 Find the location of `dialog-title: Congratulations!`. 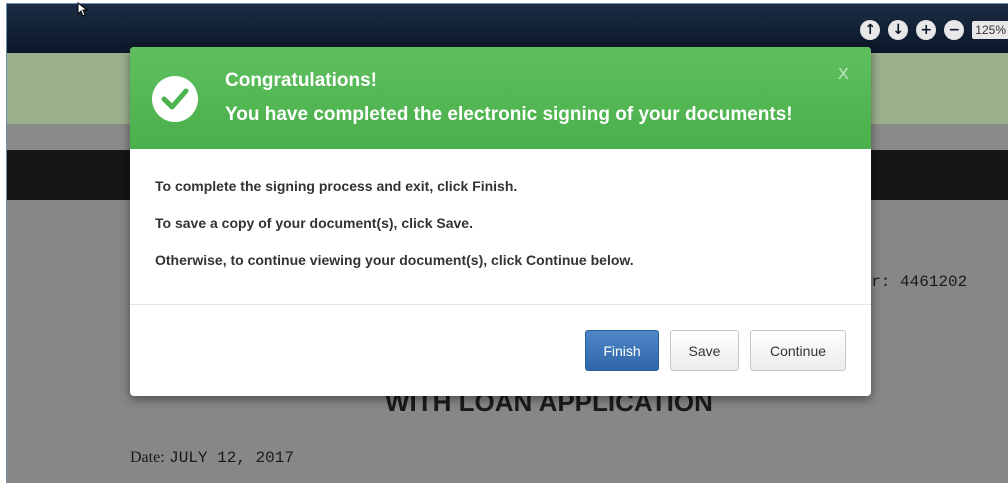

dialog-title: Congratulations! is located at coordinates (301, 80).